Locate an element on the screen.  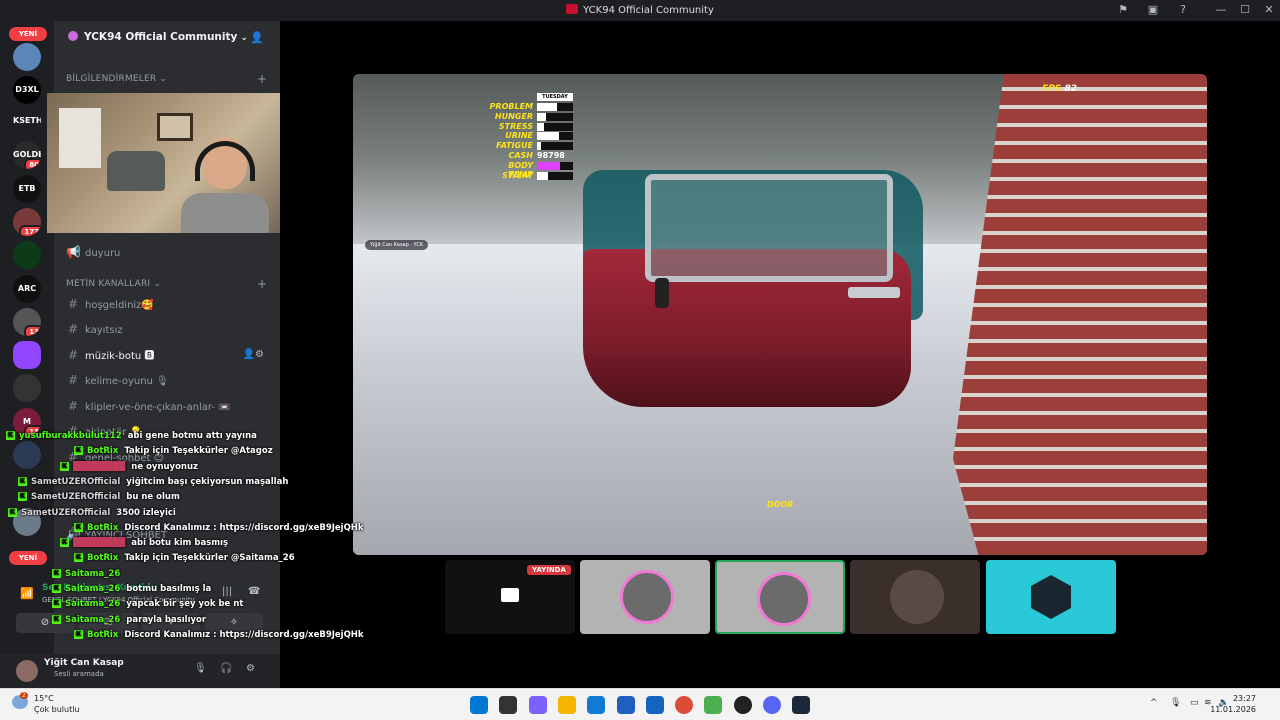
close-button: ✕ is located at coordinates (1269, 10).